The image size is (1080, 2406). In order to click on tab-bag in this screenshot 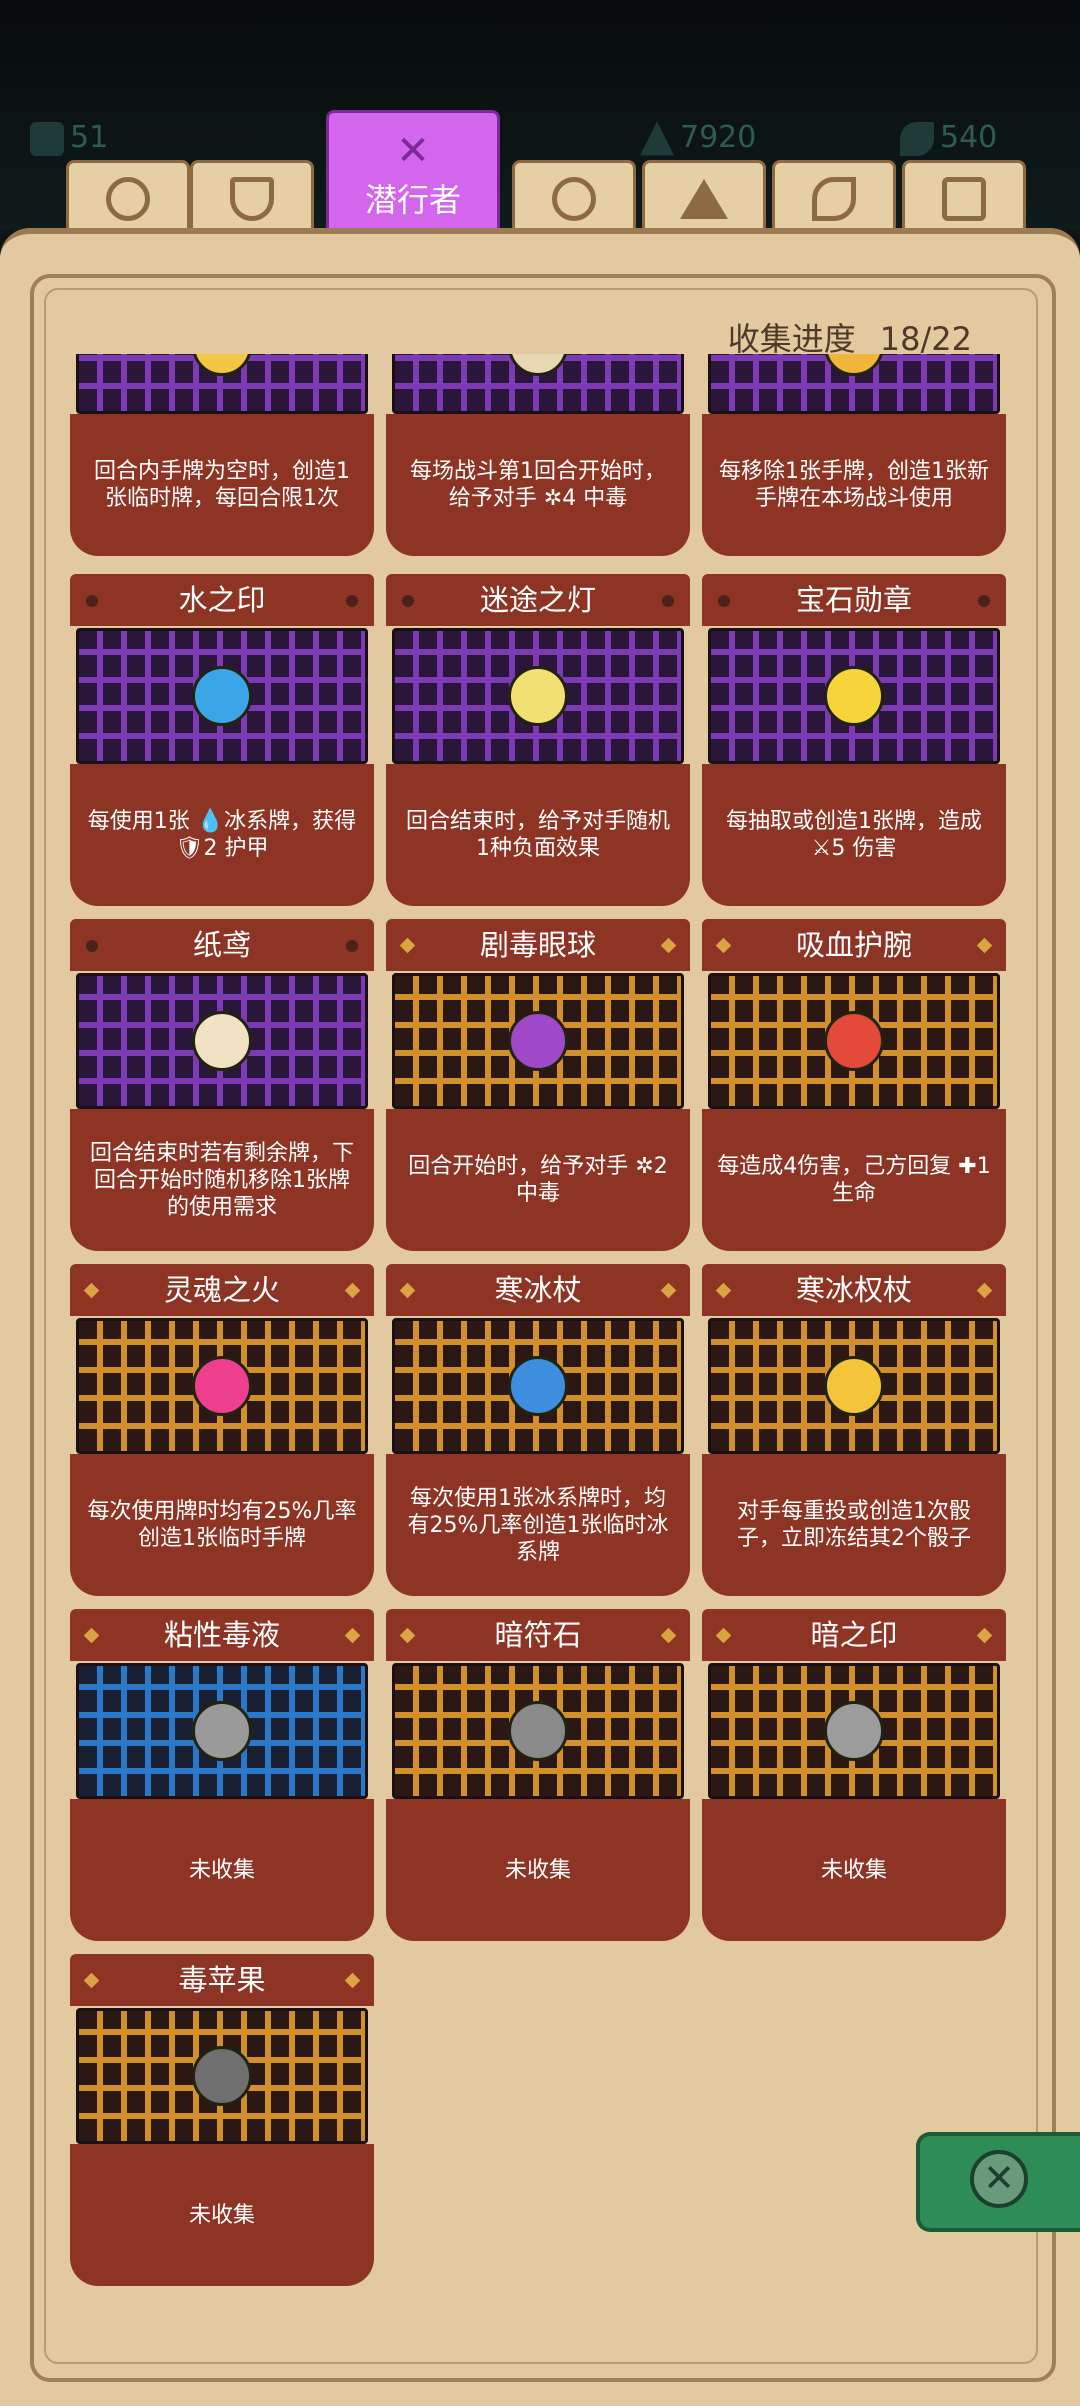, I will do `click(964, 197)`.